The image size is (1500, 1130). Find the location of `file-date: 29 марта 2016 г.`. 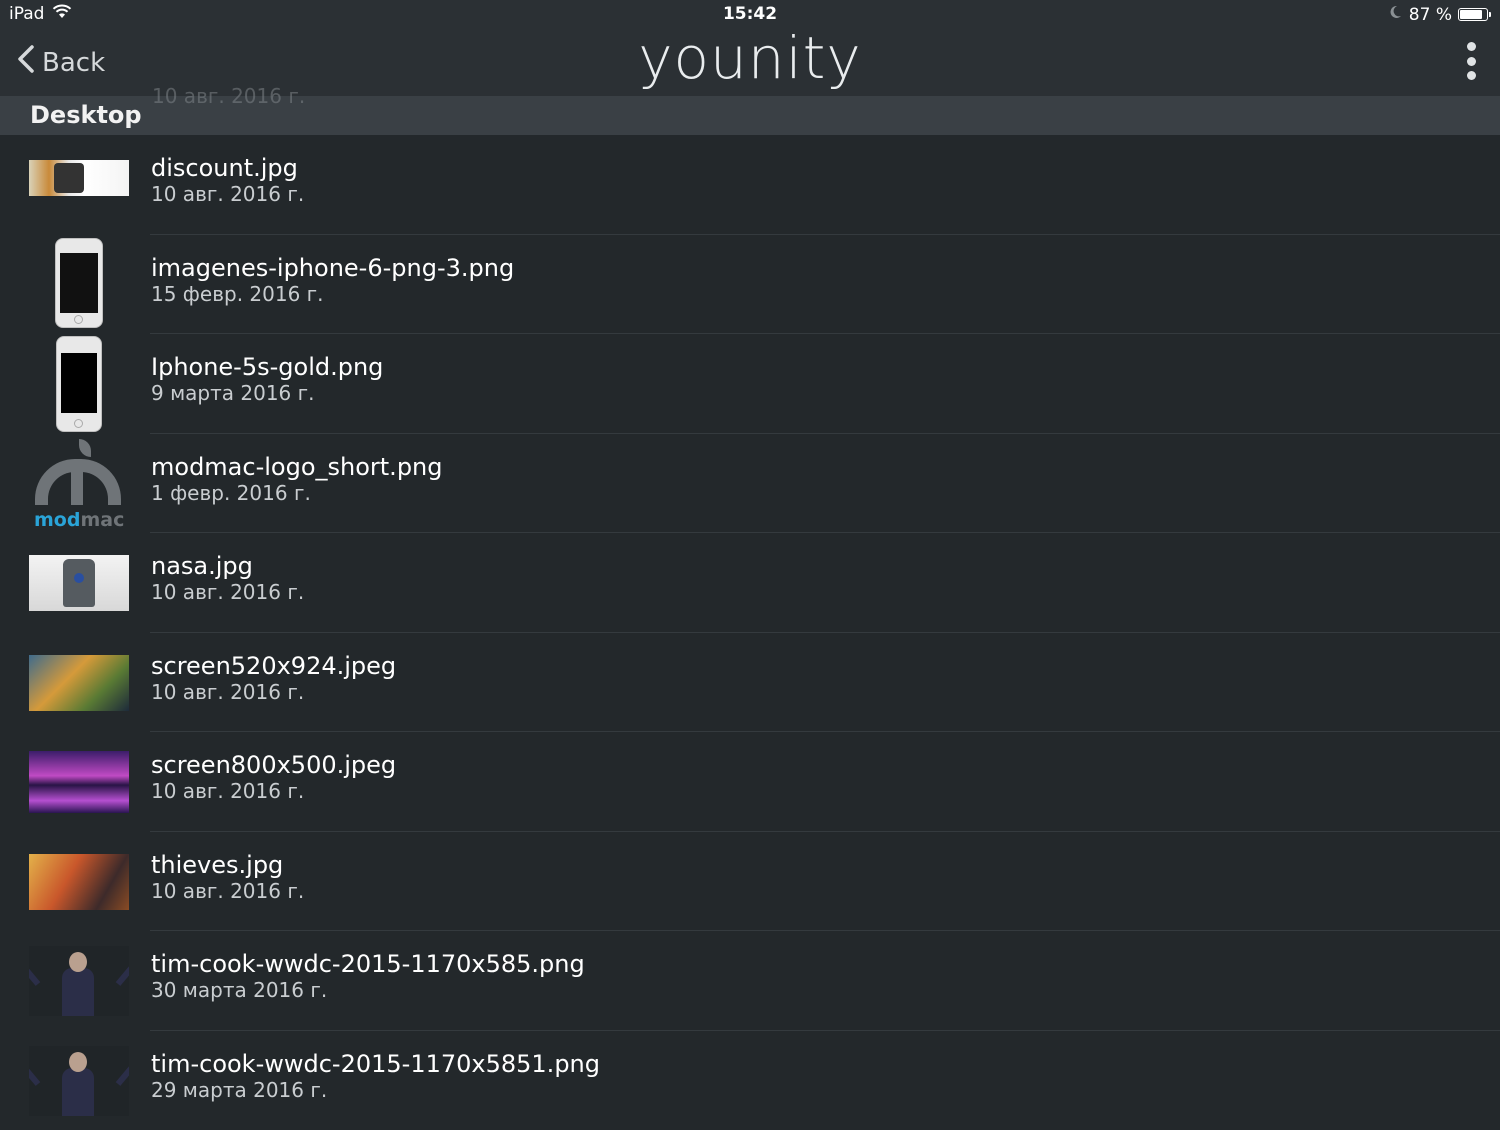

file-date: 29 марта 2016 г. is located at coordinates (239, 1090).